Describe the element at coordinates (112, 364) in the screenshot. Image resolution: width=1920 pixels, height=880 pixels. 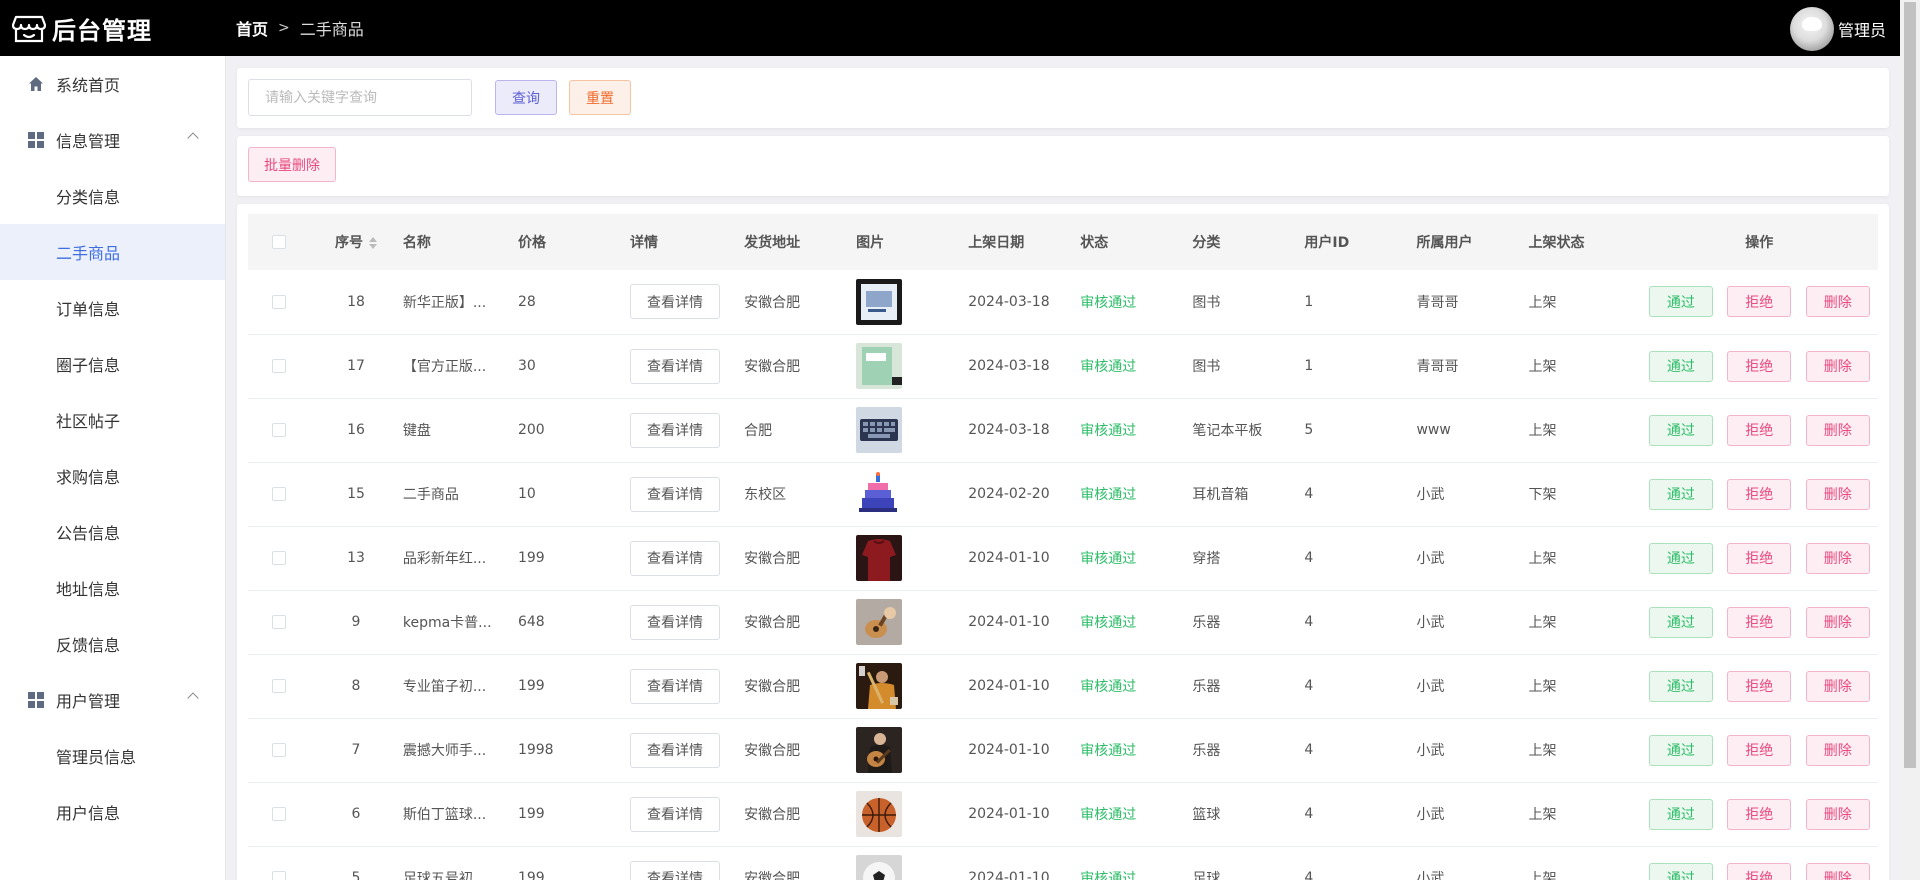
I see `sidebar-item-circles: 圈子信息` at that location.